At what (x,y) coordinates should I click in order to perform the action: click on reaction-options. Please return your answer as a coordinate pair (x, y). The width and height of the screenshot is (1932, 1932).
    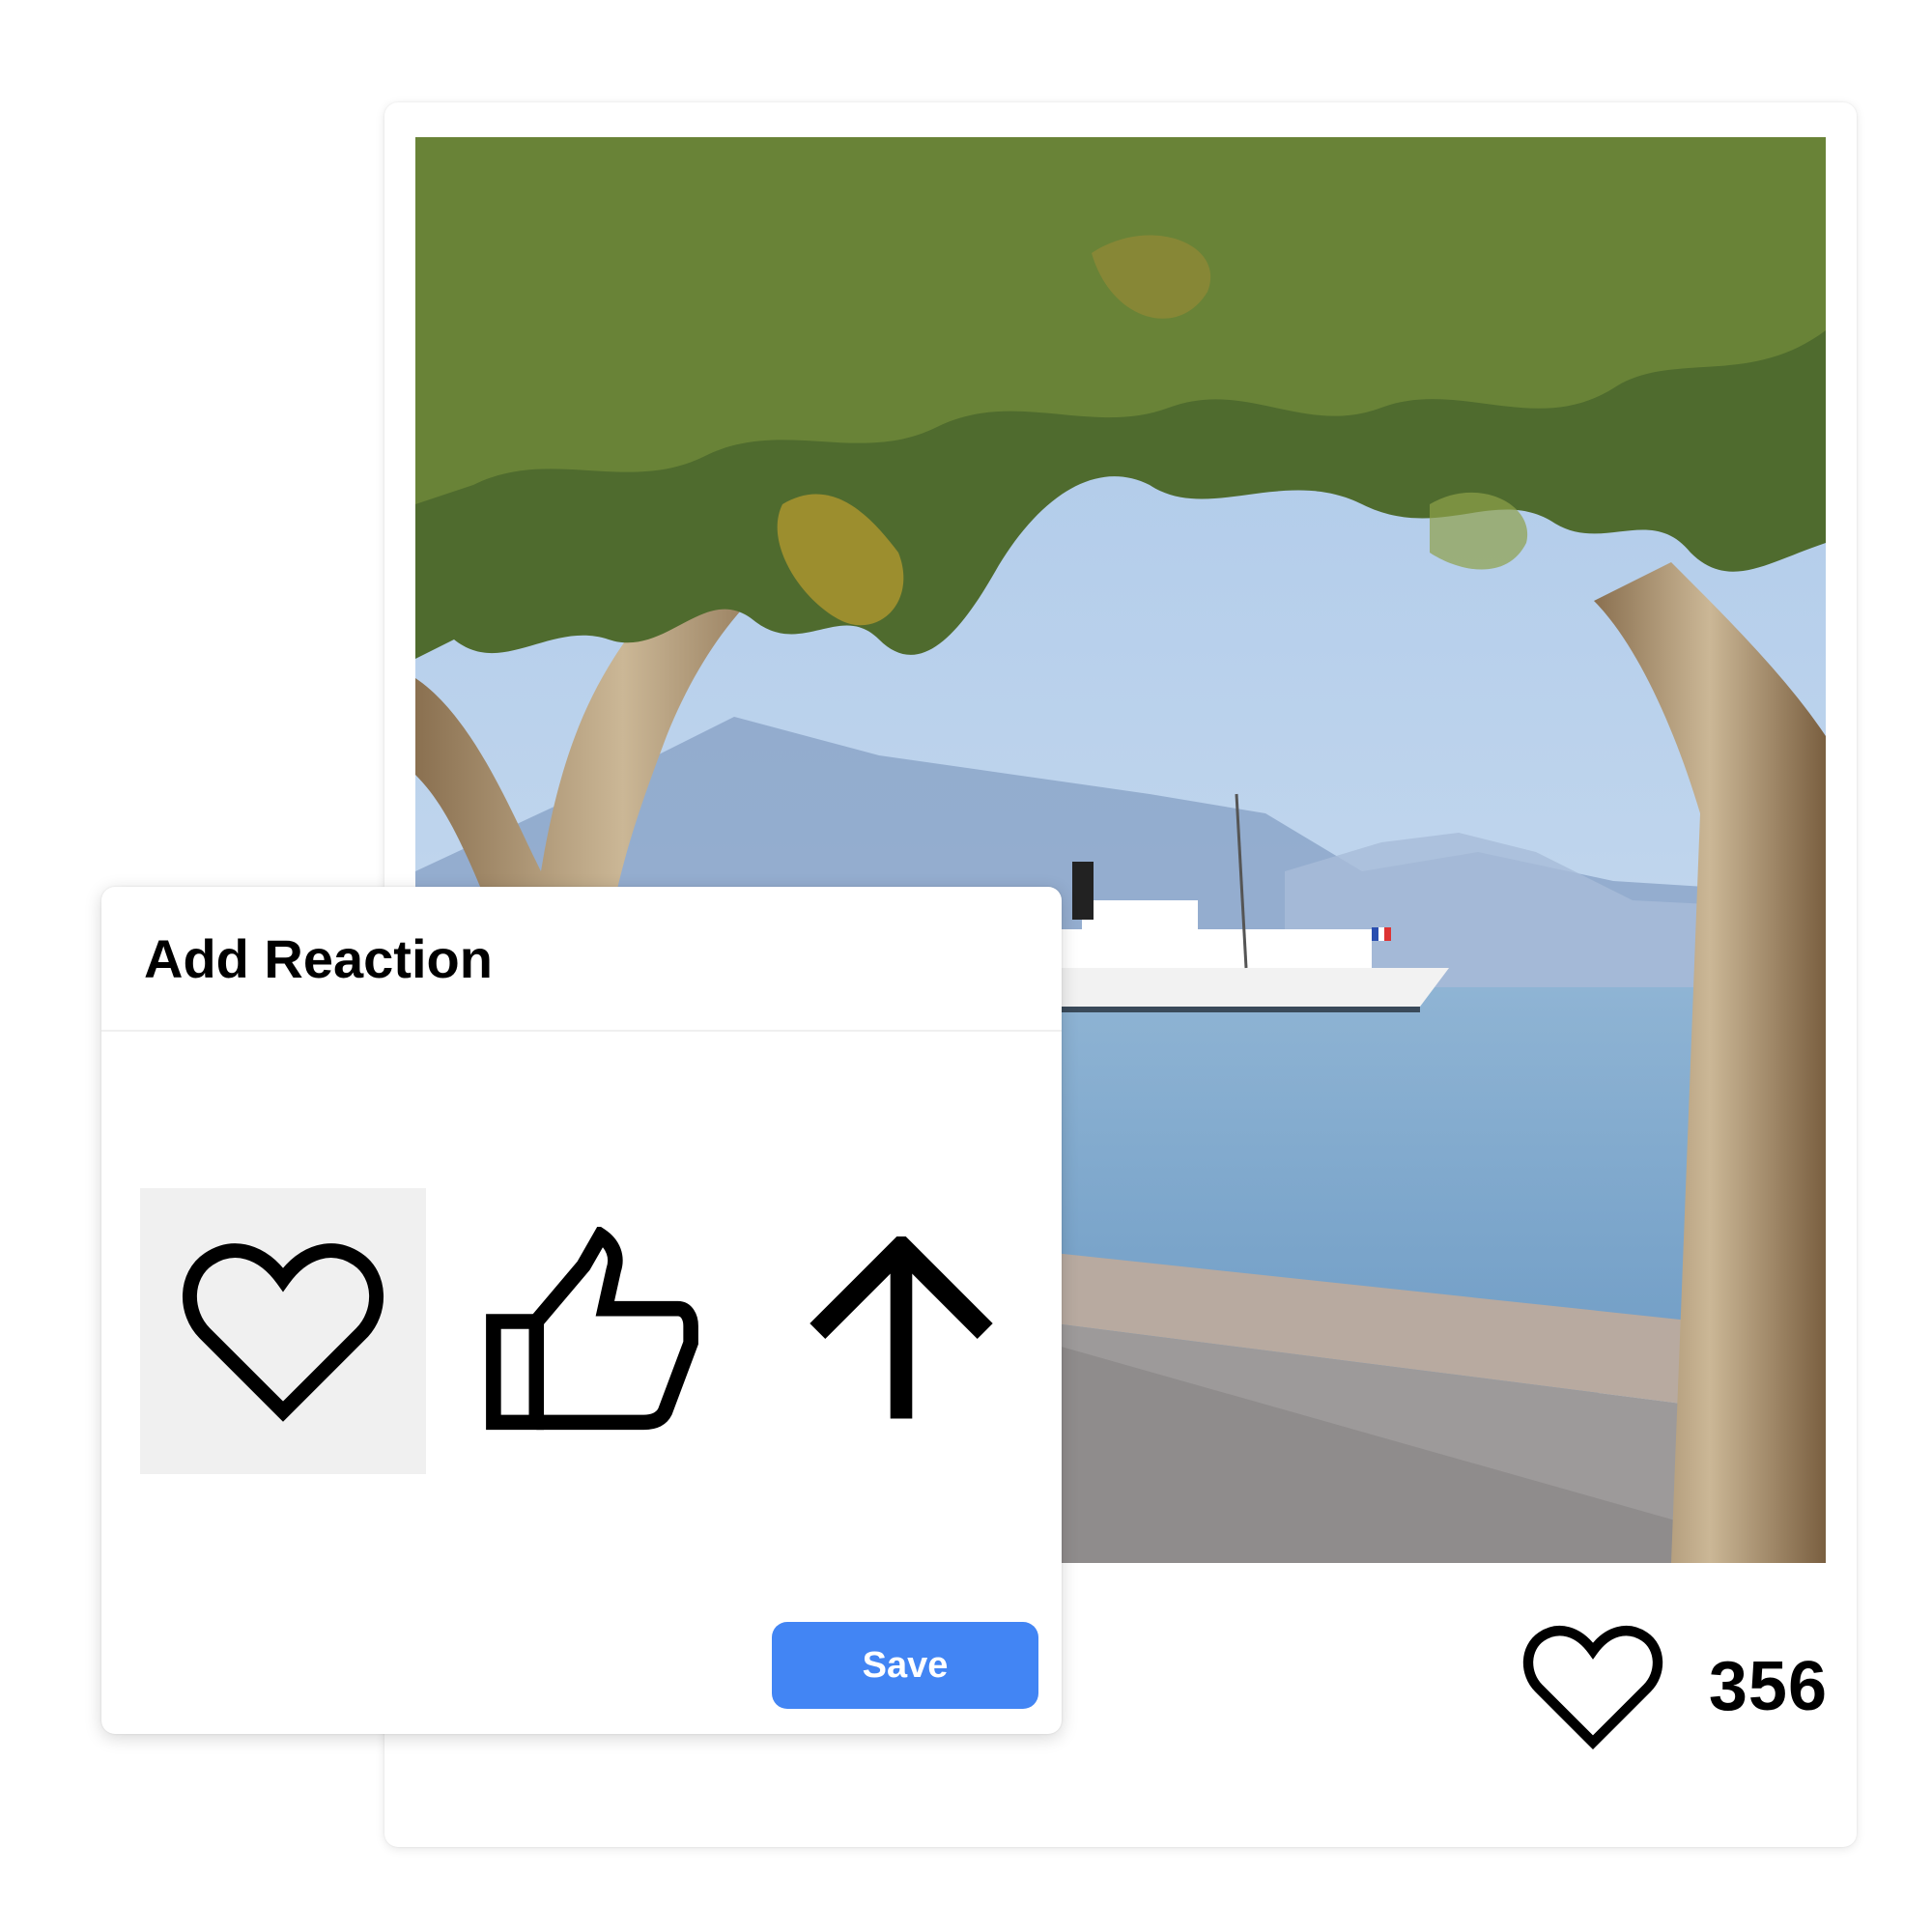
    Looking at the image, I should click on (592, 1331).